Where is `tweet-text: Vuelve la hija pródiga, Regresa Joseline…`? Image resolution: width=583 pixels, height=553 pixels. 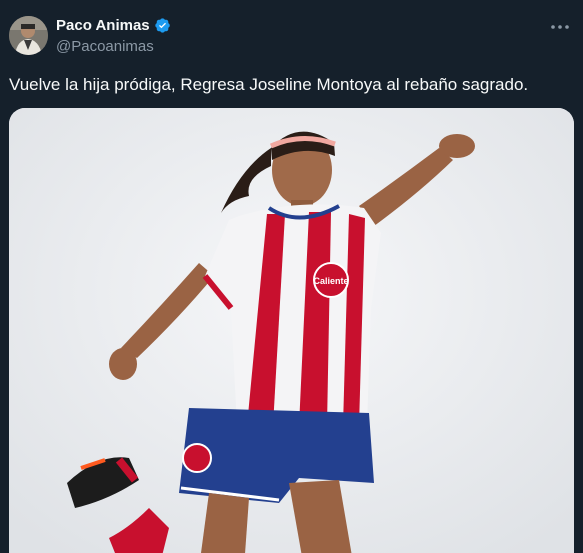 tweet-text: Vuelve la hija pródiga, Regresa Joseline… is located at coordinates (269, 84).